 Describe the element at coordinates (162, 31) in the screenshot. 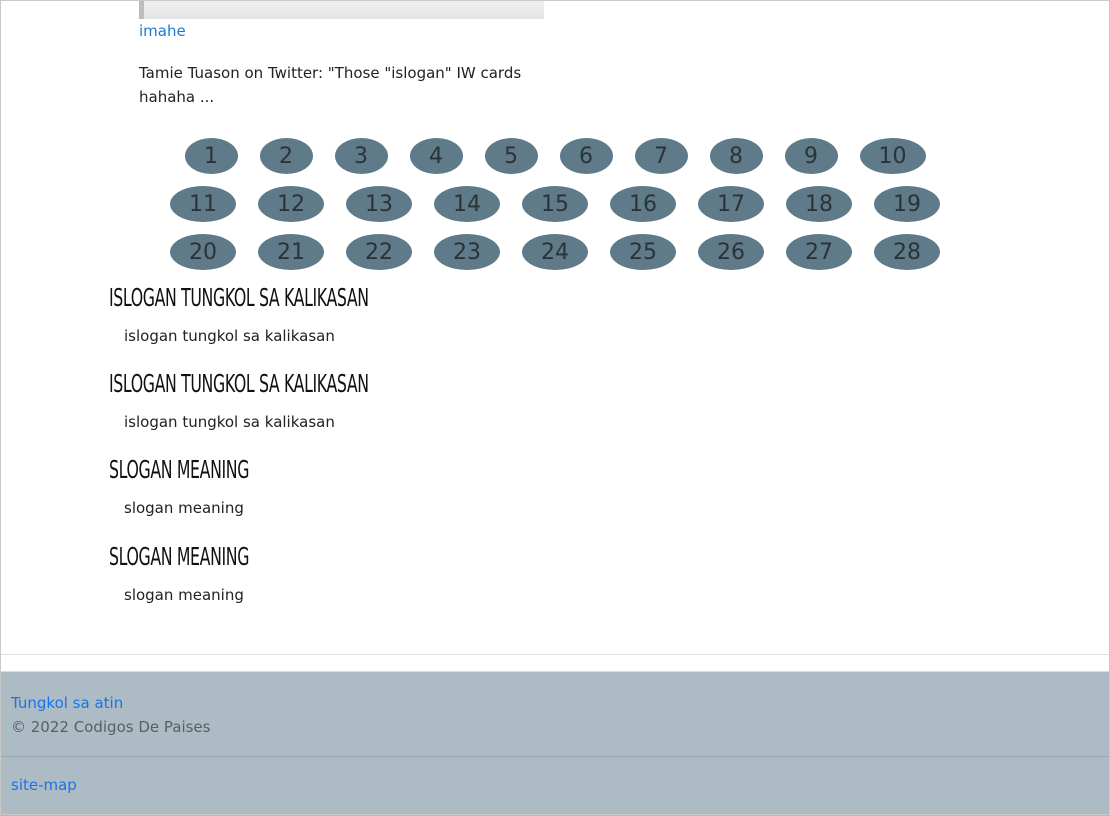

I see `image-link: imahe` at that location.